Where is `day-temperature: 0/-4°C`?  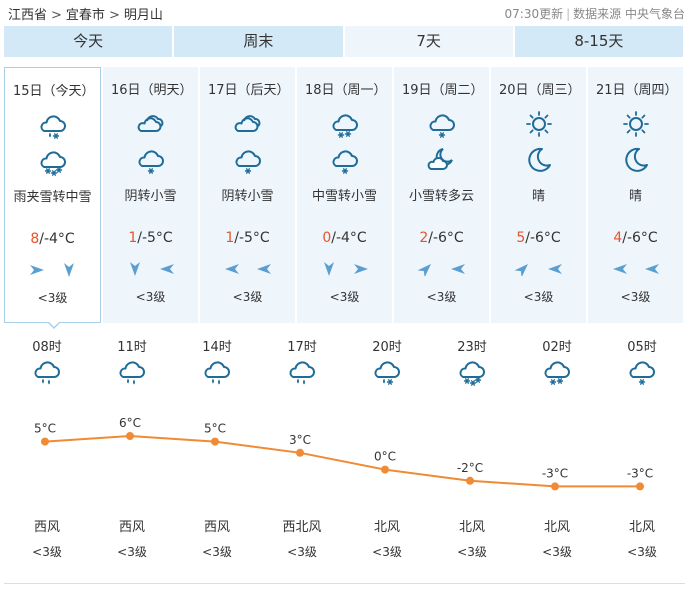 day-temperature: 0/-4°C is located at coordinates (344, 238).